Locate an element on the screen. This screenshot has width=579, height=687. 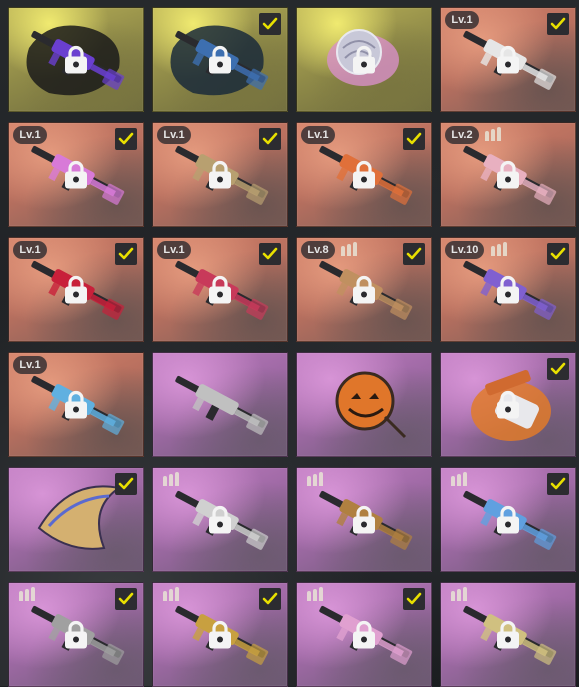
pumpkin-charm-icon is located at coordinates (364, 405).